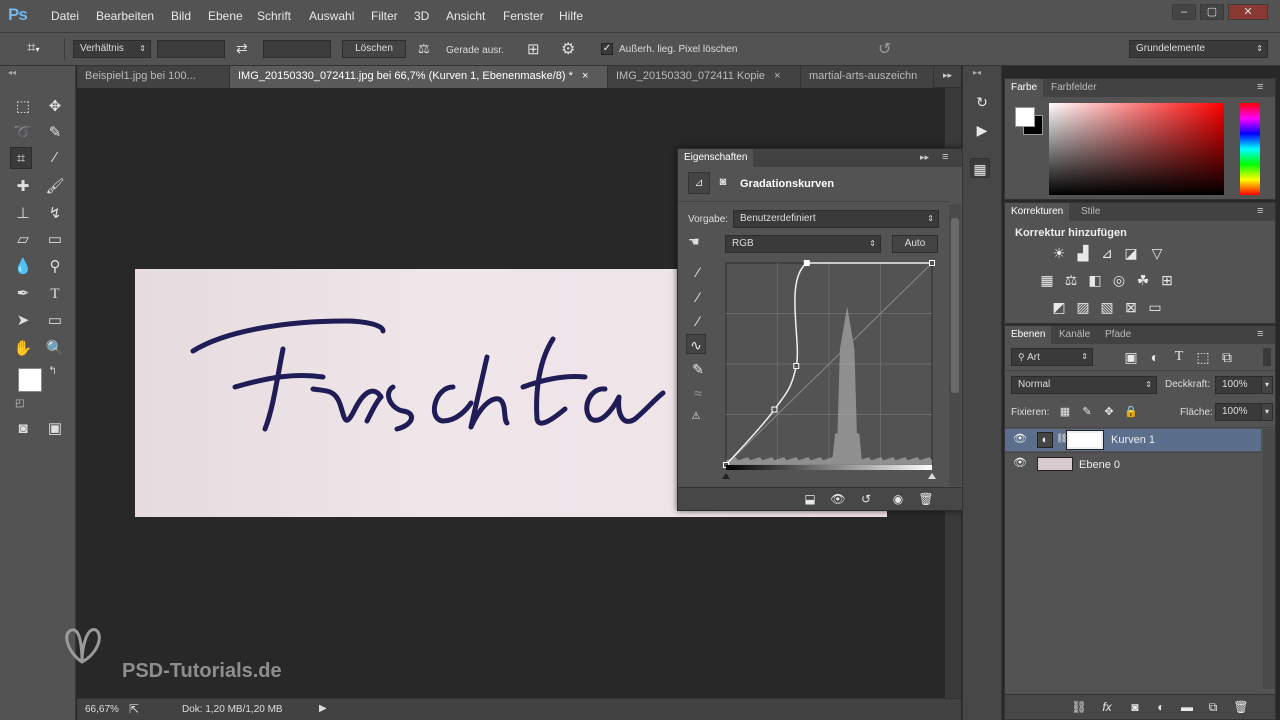 The height and width of the screenshot is (720, 1280). I want to click on opacity-dropdown-icon: ▾, so click(1267, 385).